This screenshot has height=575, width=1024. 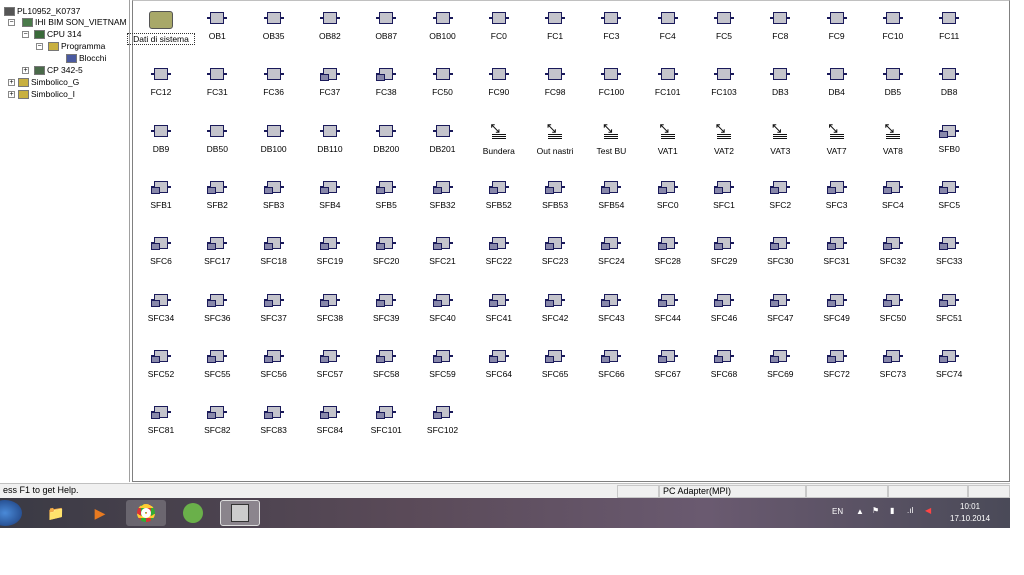 I want to click on block-item: SFC40, so click(x=443, y=308).